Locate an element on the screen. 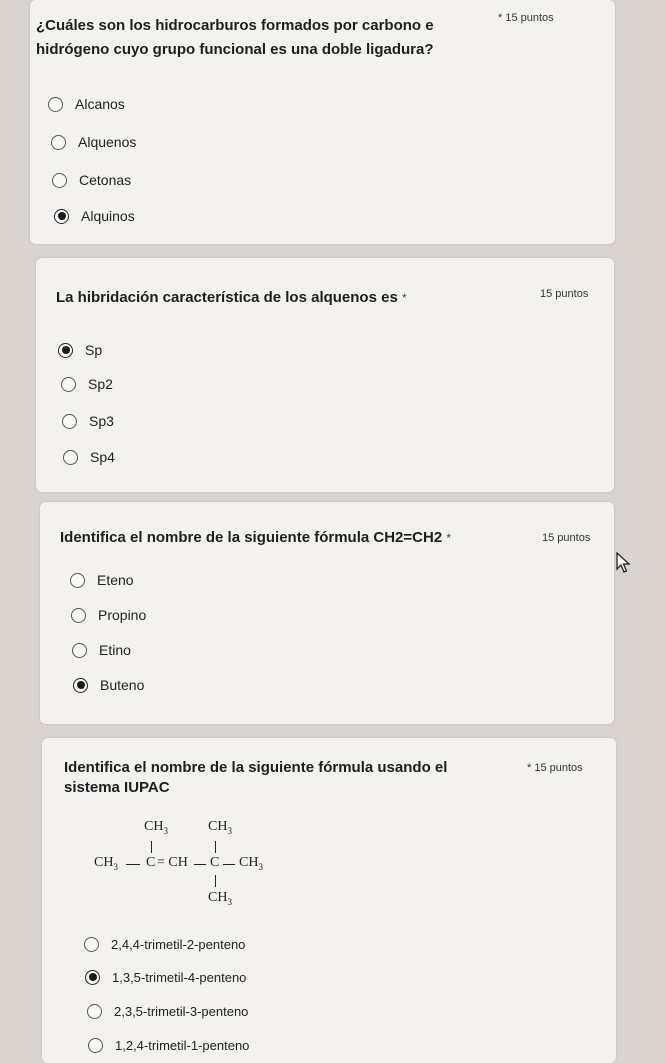 The height and width of the screenshot is (1063, 665). question-1-points: * 15 puntos is located at coordinates (526, 18).